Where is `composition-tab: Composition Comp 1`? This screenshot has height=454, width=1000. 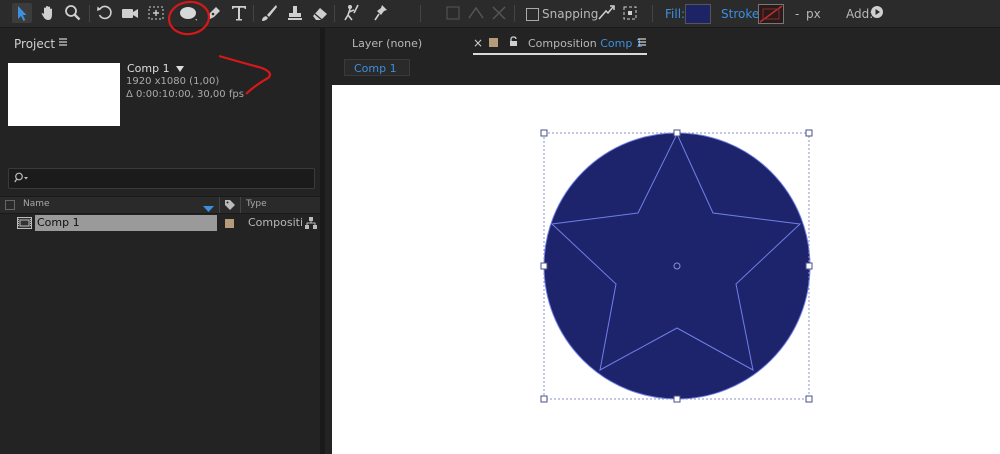
composition-tab: Composition Comp 1 is located at coordinates (585, 43).